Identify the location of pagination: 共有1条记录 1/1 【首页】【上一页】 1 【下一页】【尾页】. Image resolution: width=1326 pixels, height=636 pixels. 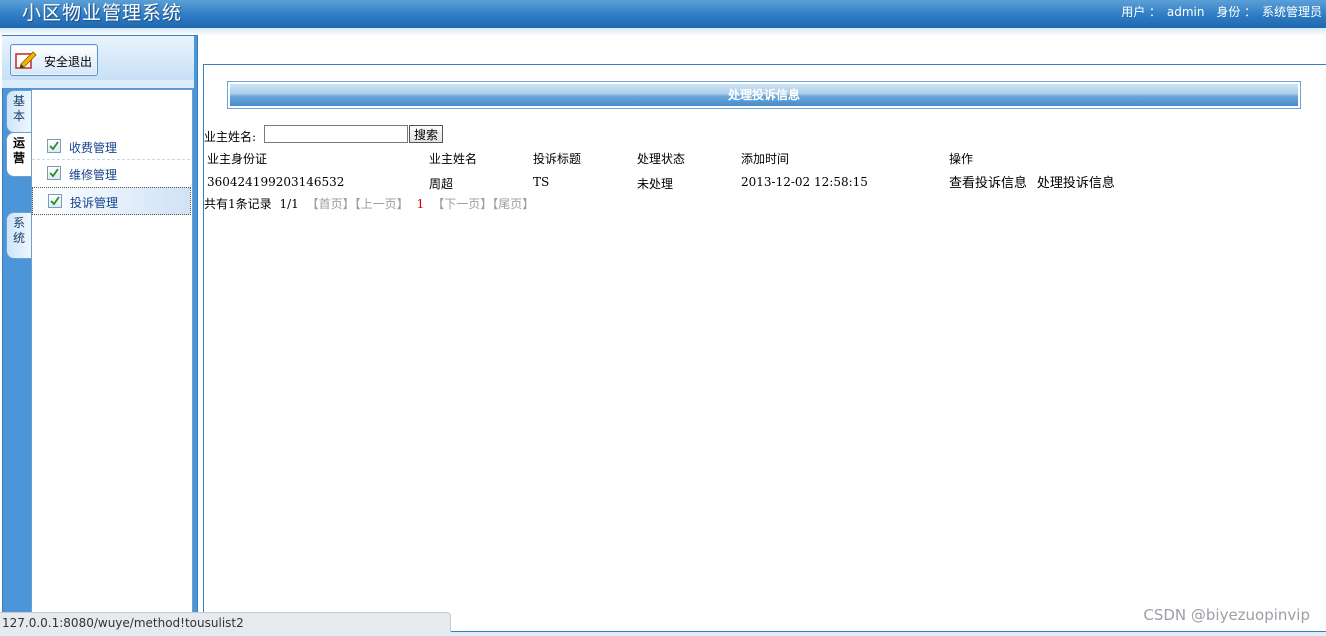
(369, 203).